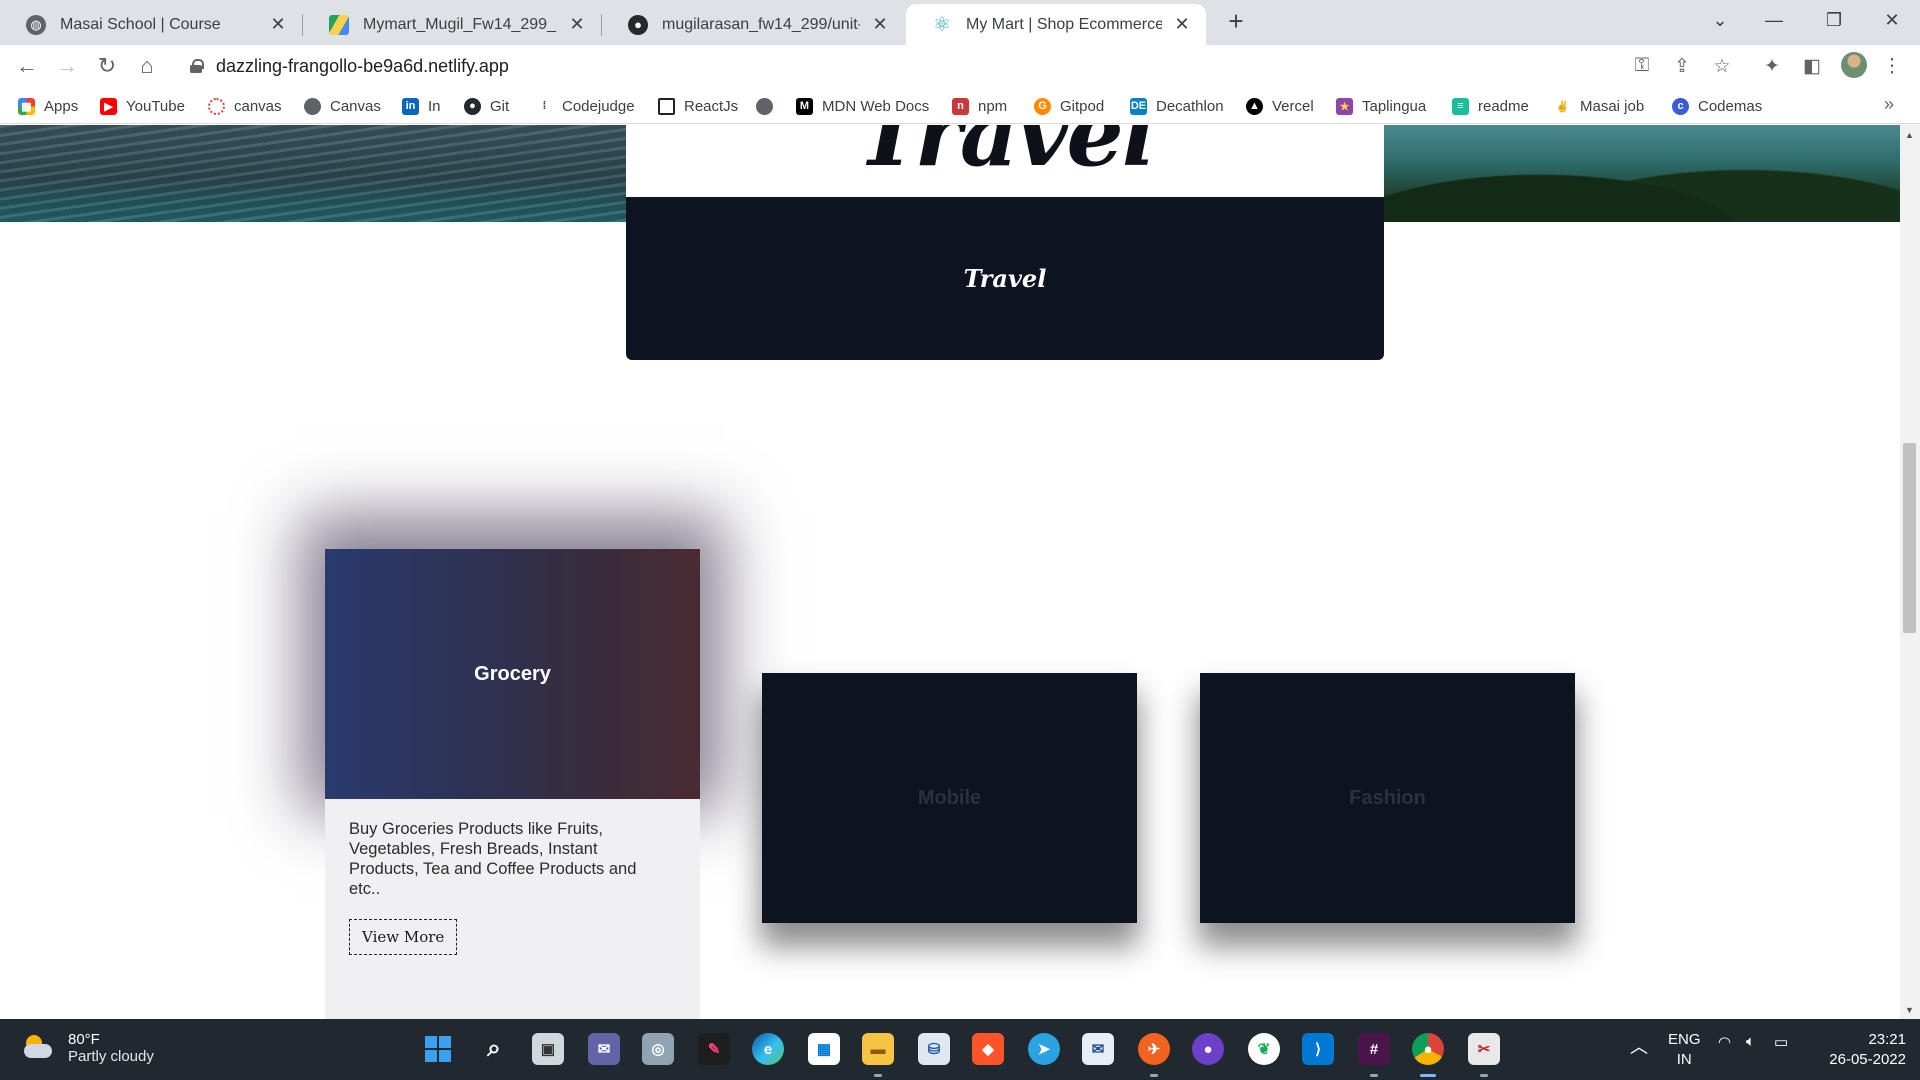 Image resolution: width=1920 pixels, height=1080 pixels. What do you see at coordinates (1909, 135) in the screenshot?
I see `scroll-up-arrow-icon: ▲` at bounding box center [1909, 135].